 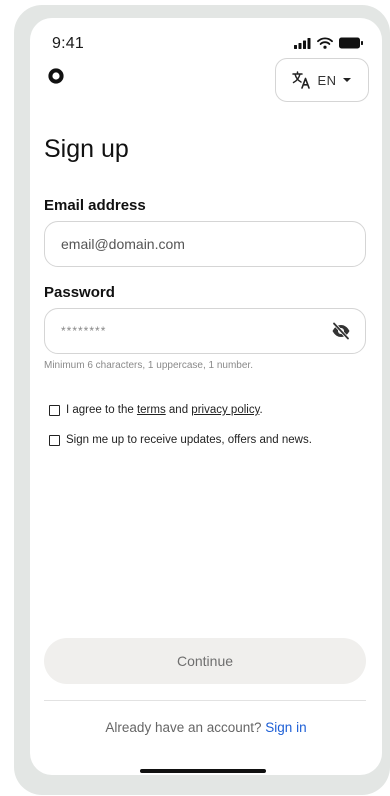 I want to click on signin-prompt-text: Already have an account?, so click(x=183, y=727).